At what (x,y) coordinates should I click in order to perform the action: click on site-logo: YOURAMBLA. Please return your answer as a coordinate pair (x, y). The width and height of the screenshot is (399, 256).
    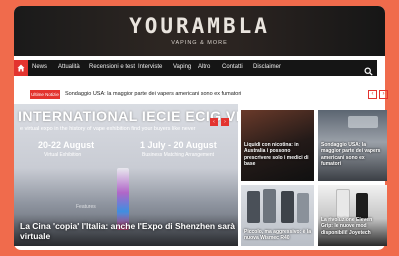
    Looking at the image, I should click on (199, 26).